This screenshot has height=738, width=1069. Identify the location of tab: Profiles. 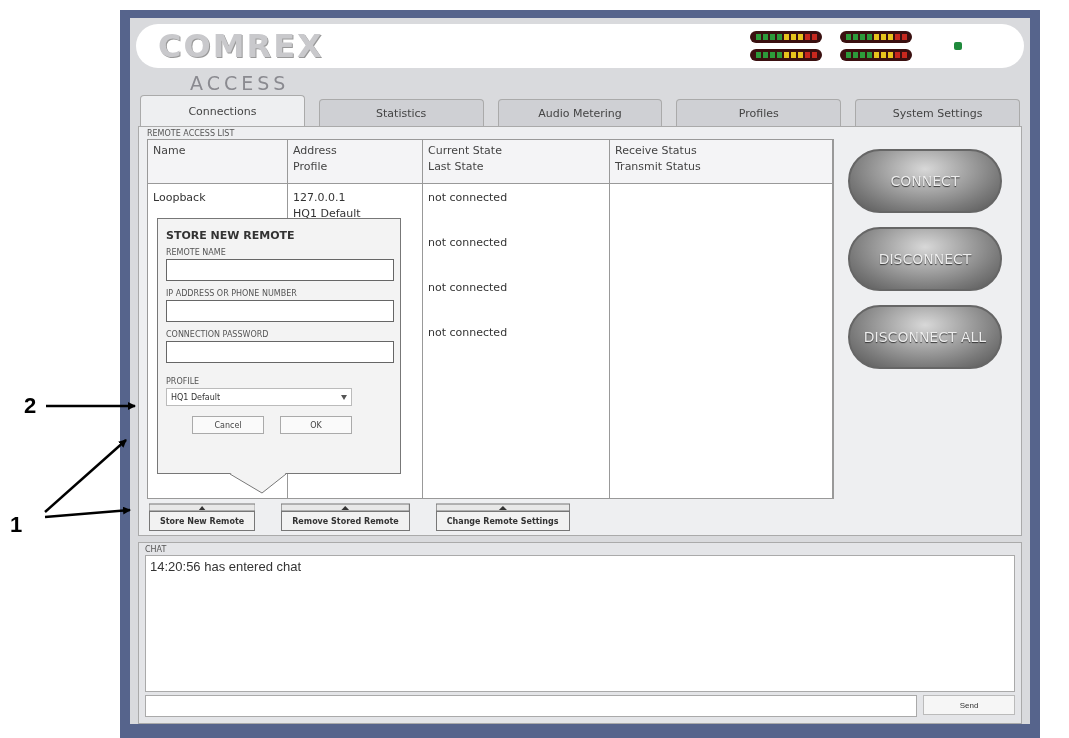
(759, 112).